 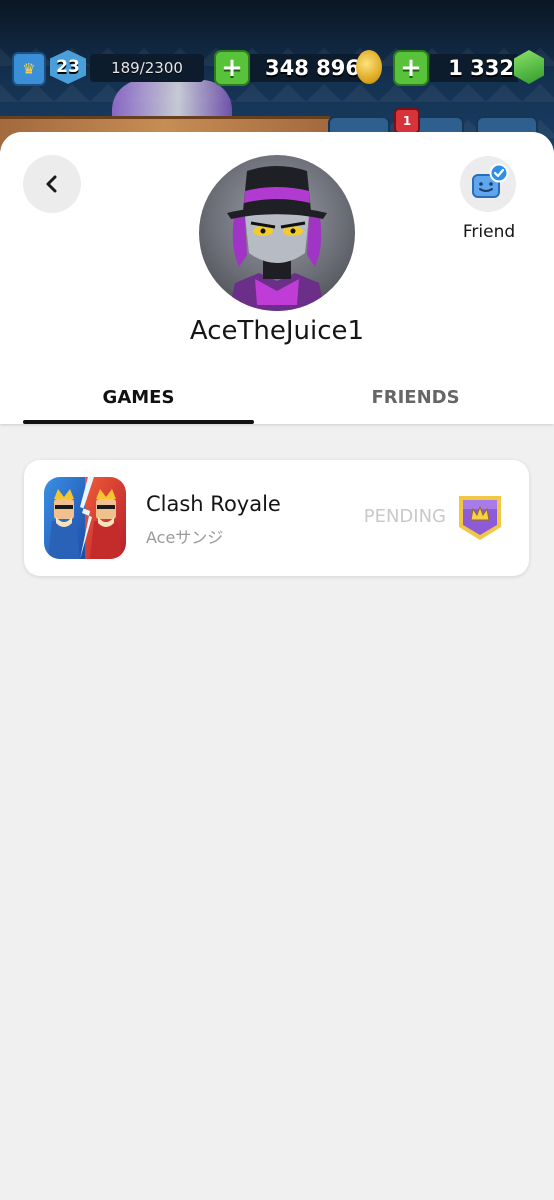 I want to click on friend-label: Friend, so click(x=489, y=232).